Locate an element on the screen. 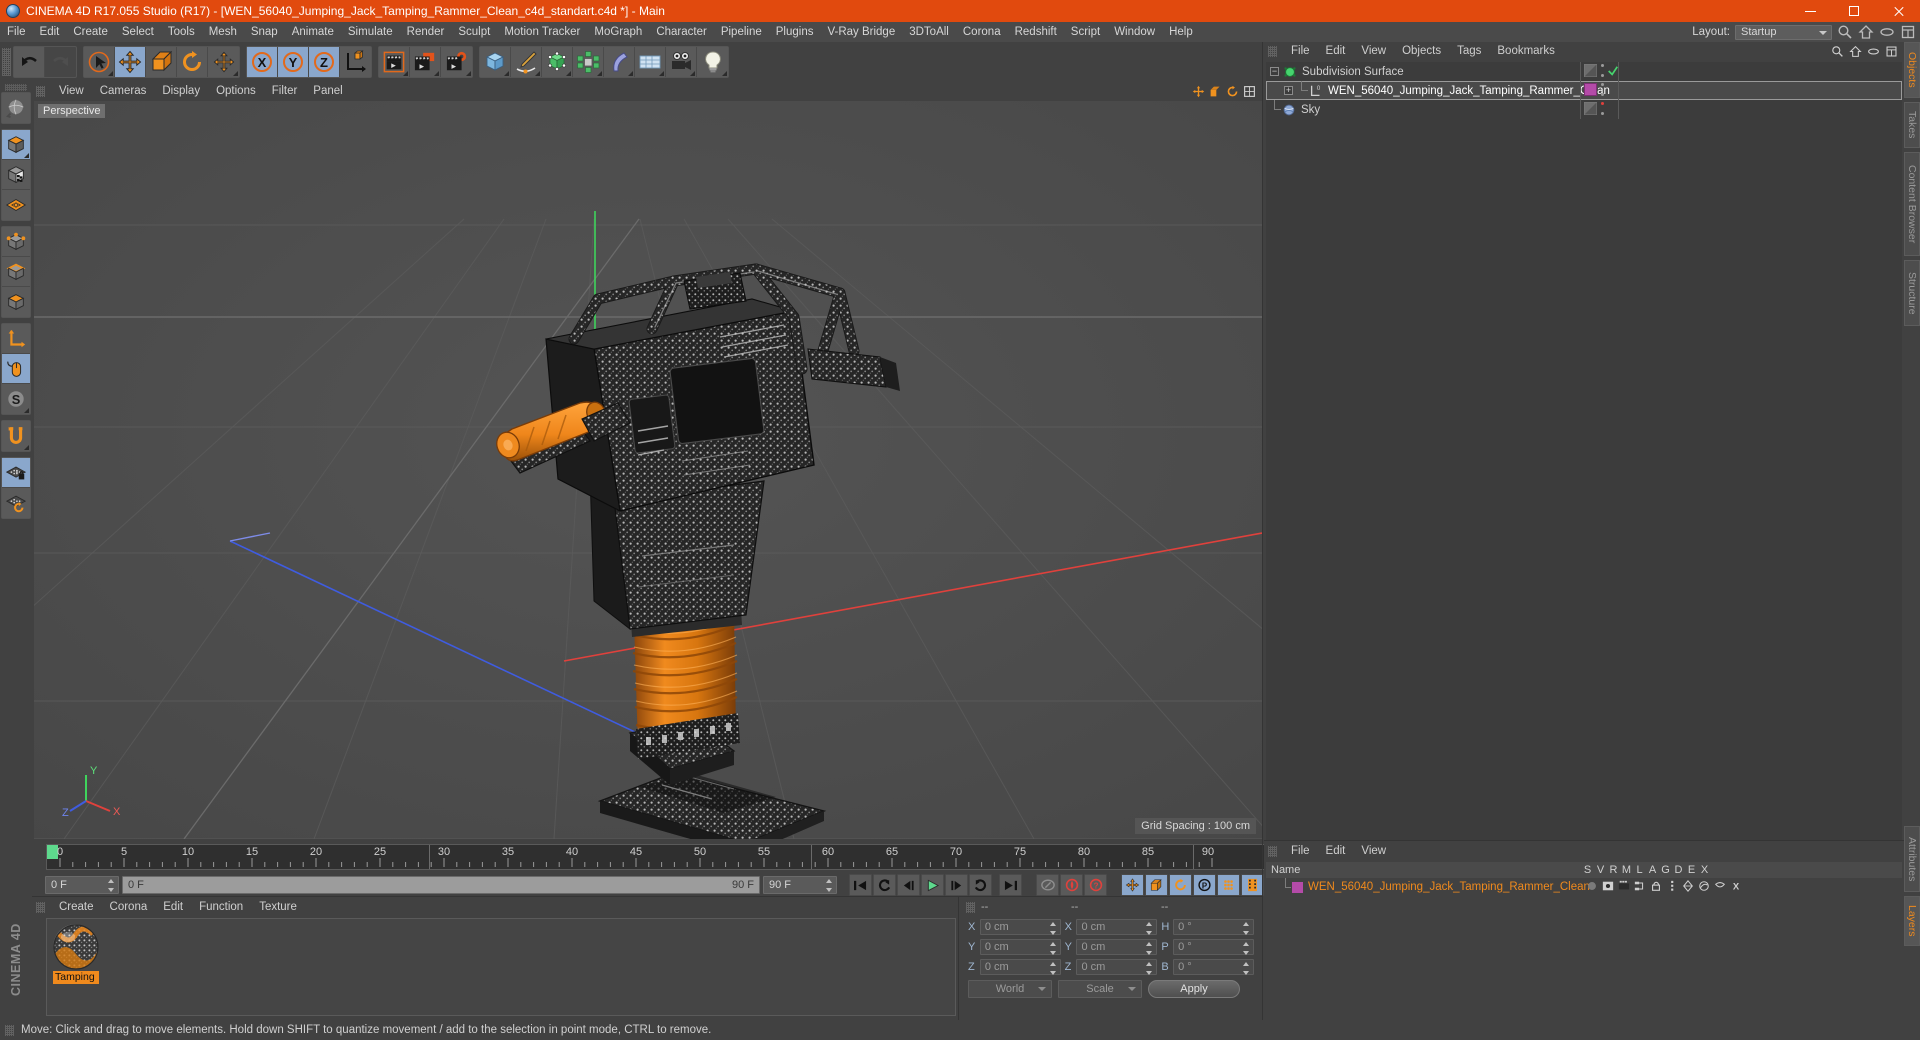  spline-pen-button is located at coordinates (526, 62).